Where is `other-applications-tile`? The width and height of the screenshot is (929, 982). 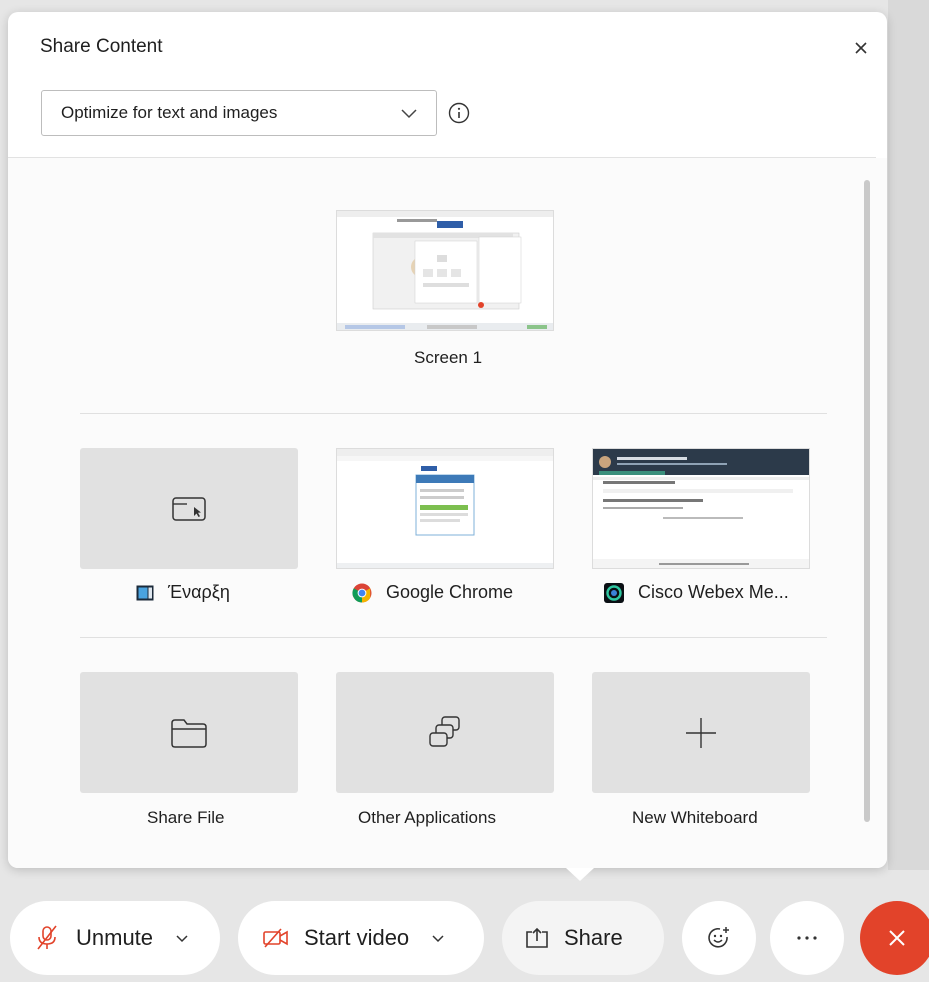 other-applications-tile is located at coordinates (445, 732).